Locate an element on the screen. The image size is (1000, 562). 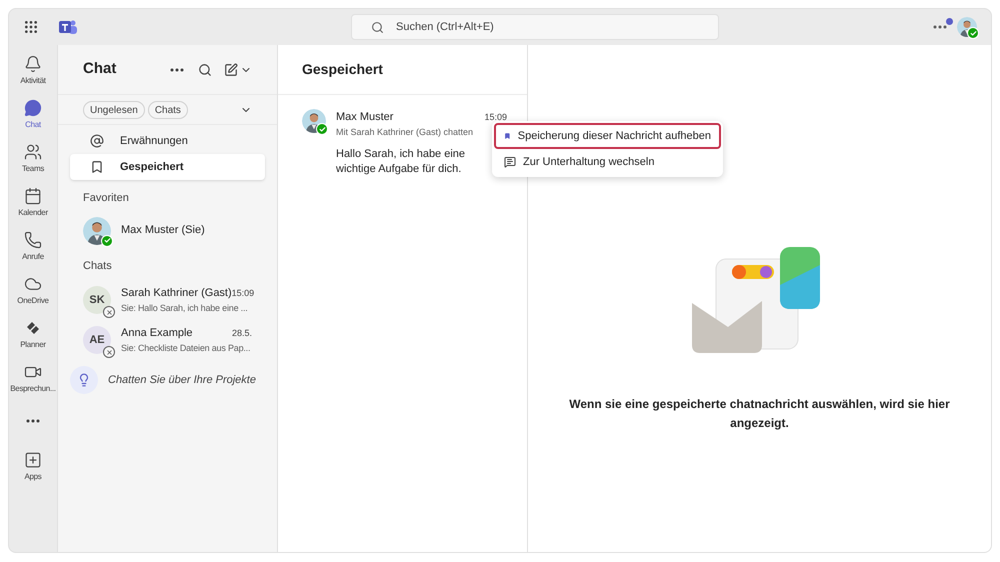
nav-item: Erwähnungen is located at coordinates (167, 141).